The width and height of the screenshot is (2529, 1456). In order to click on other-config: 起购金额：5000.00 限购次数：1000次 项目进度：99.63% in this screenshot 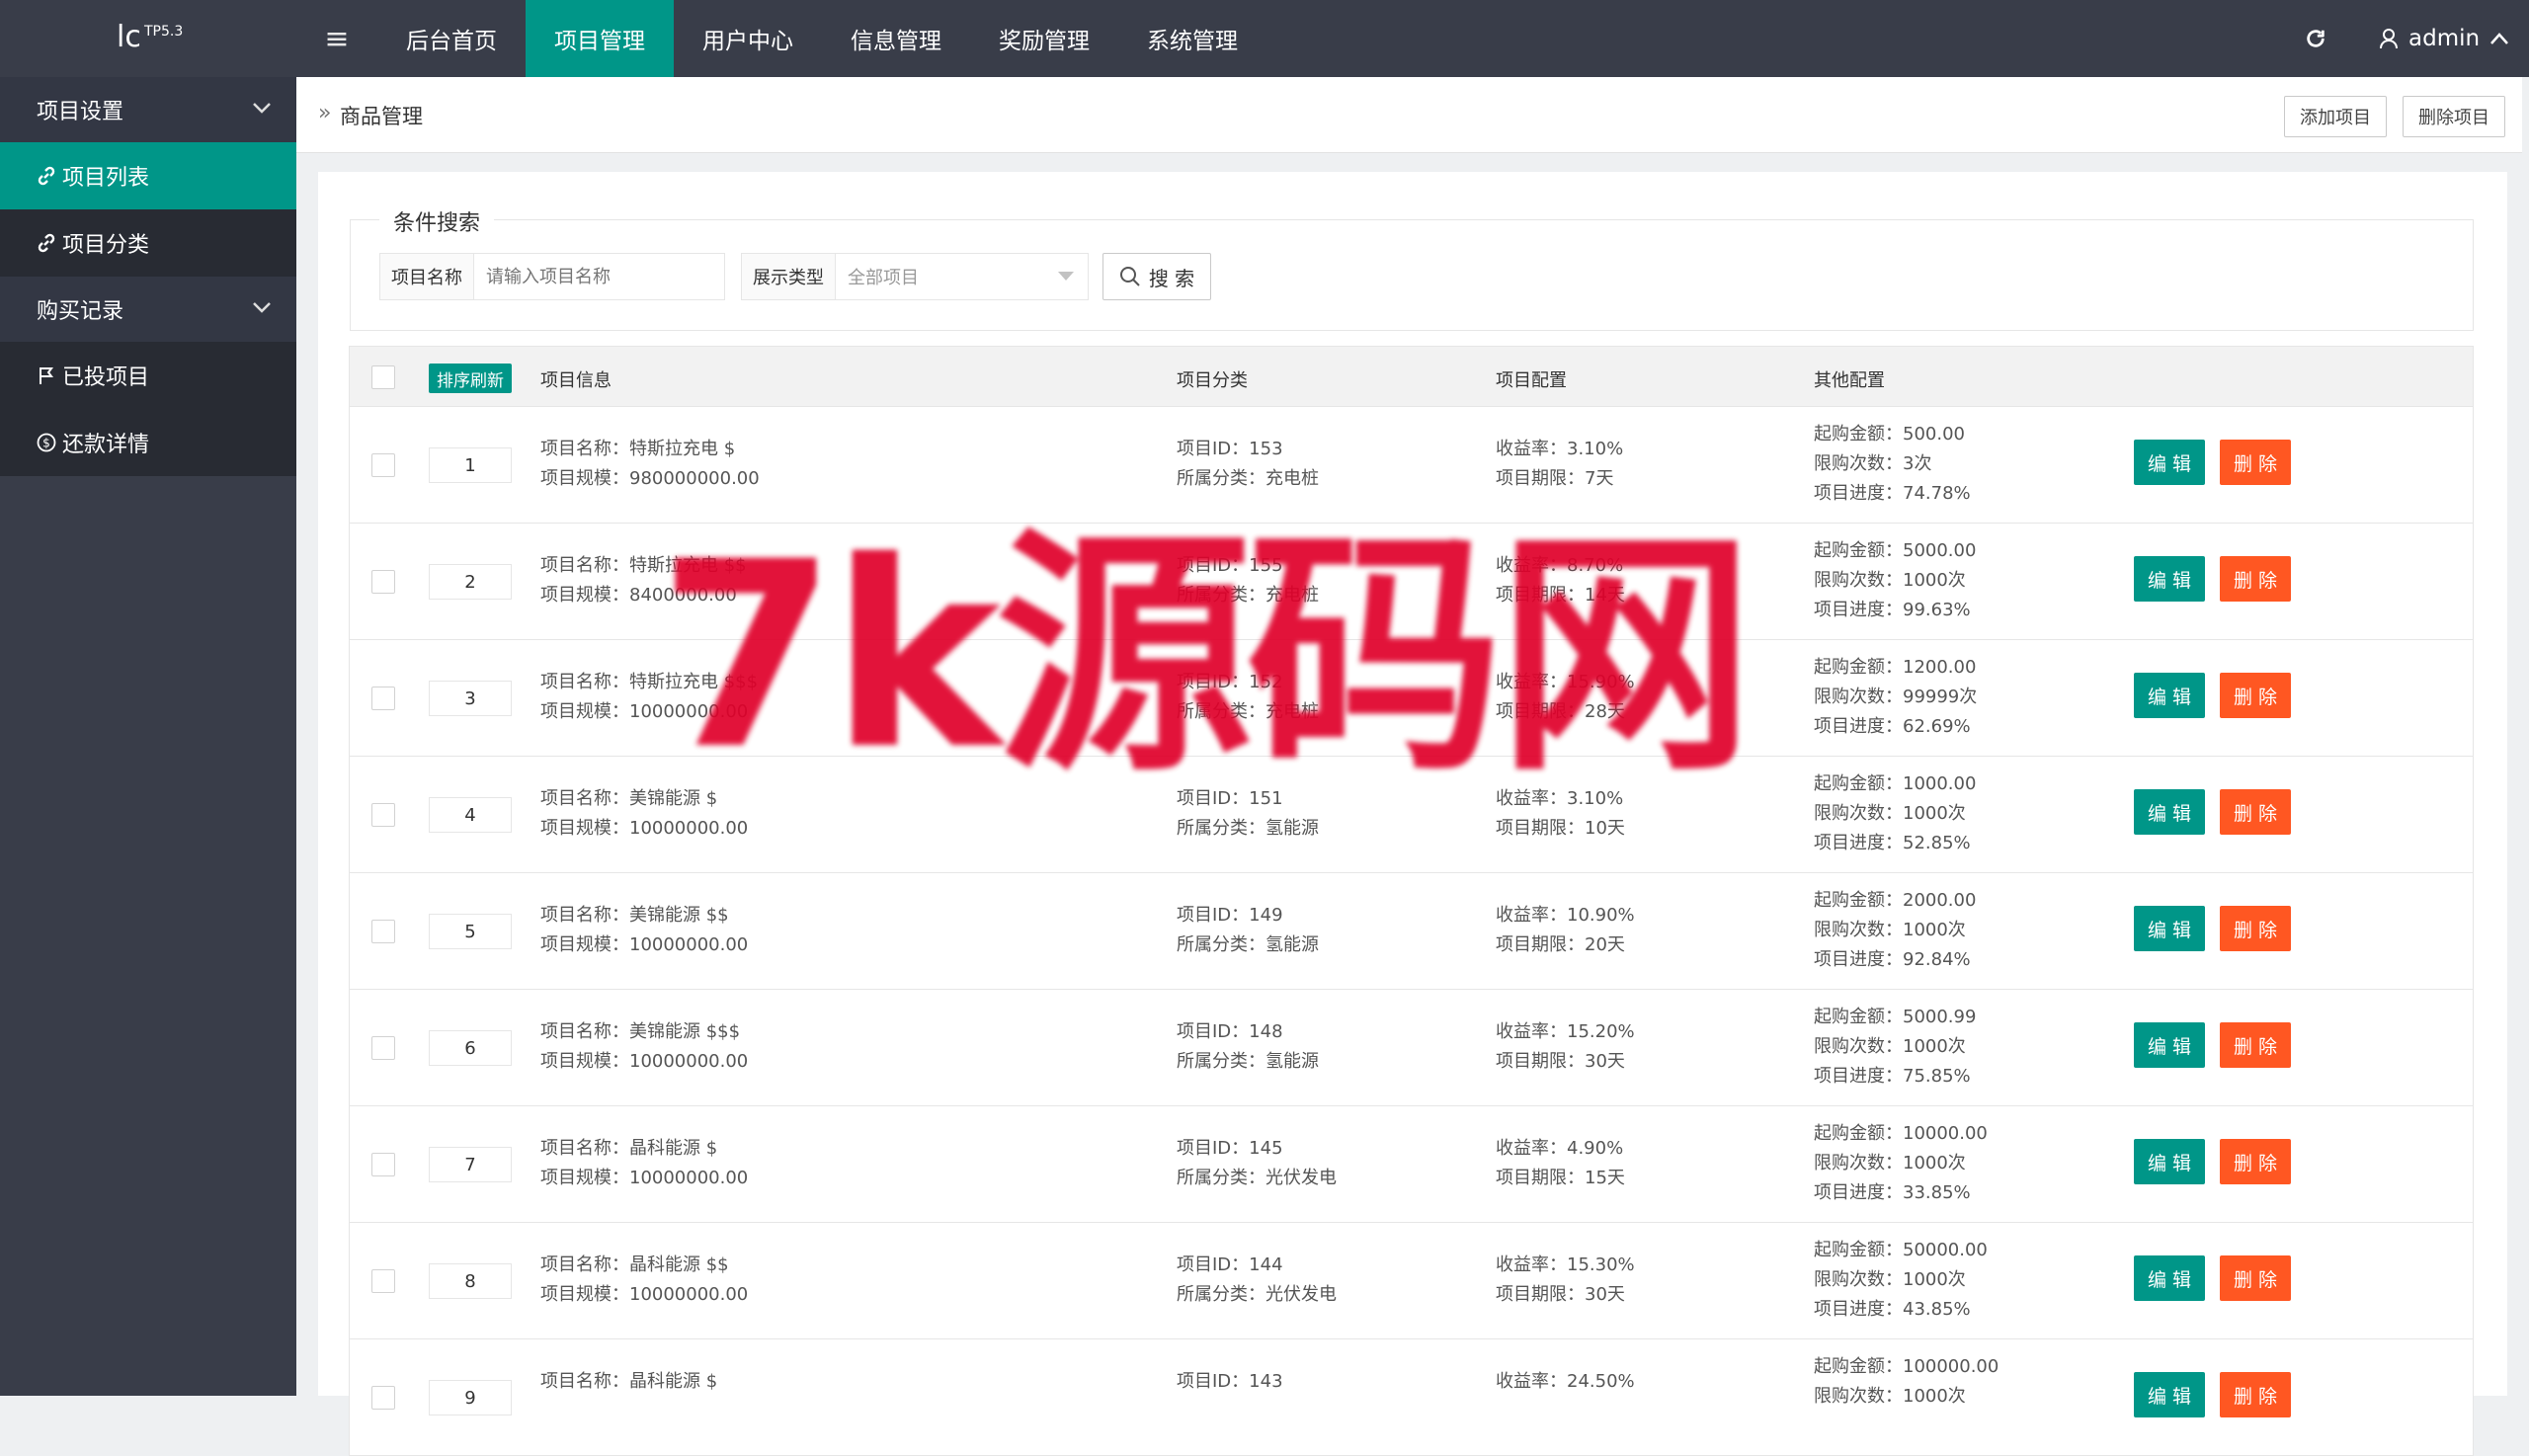, I will do `click(1895, 580)`.